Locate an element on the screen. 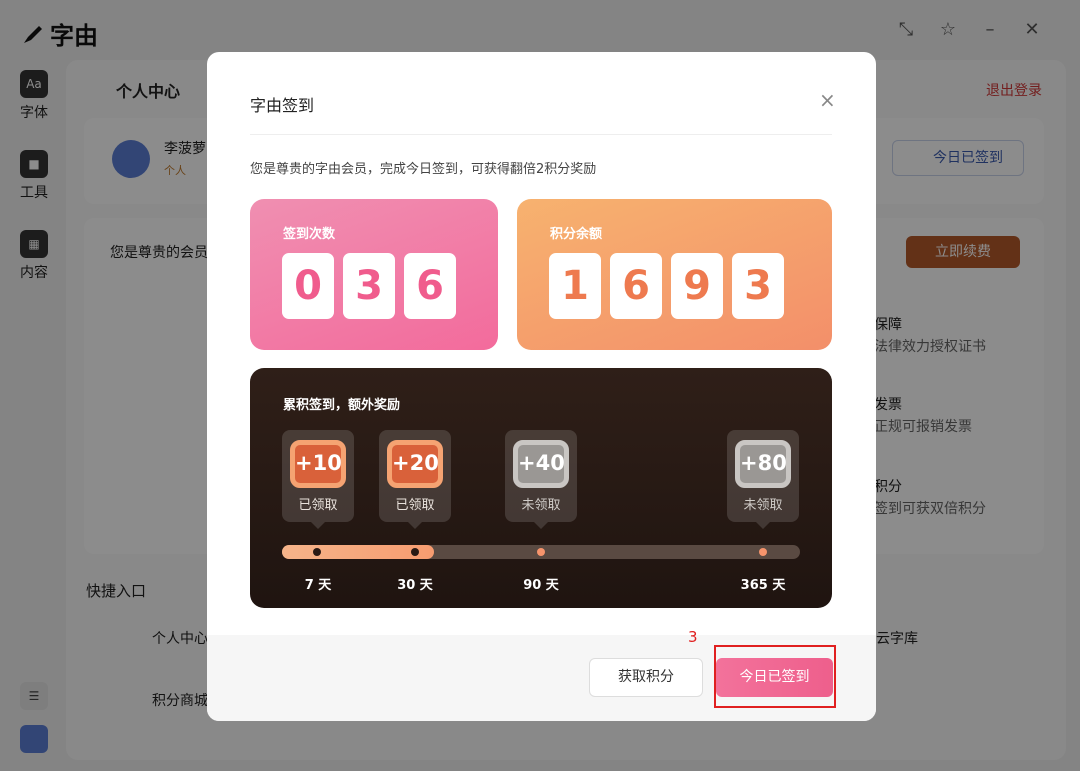 The width and height of the screenshot is (1080, 771). dialog-title: 字由签到 is located at coordinates (282, 105).